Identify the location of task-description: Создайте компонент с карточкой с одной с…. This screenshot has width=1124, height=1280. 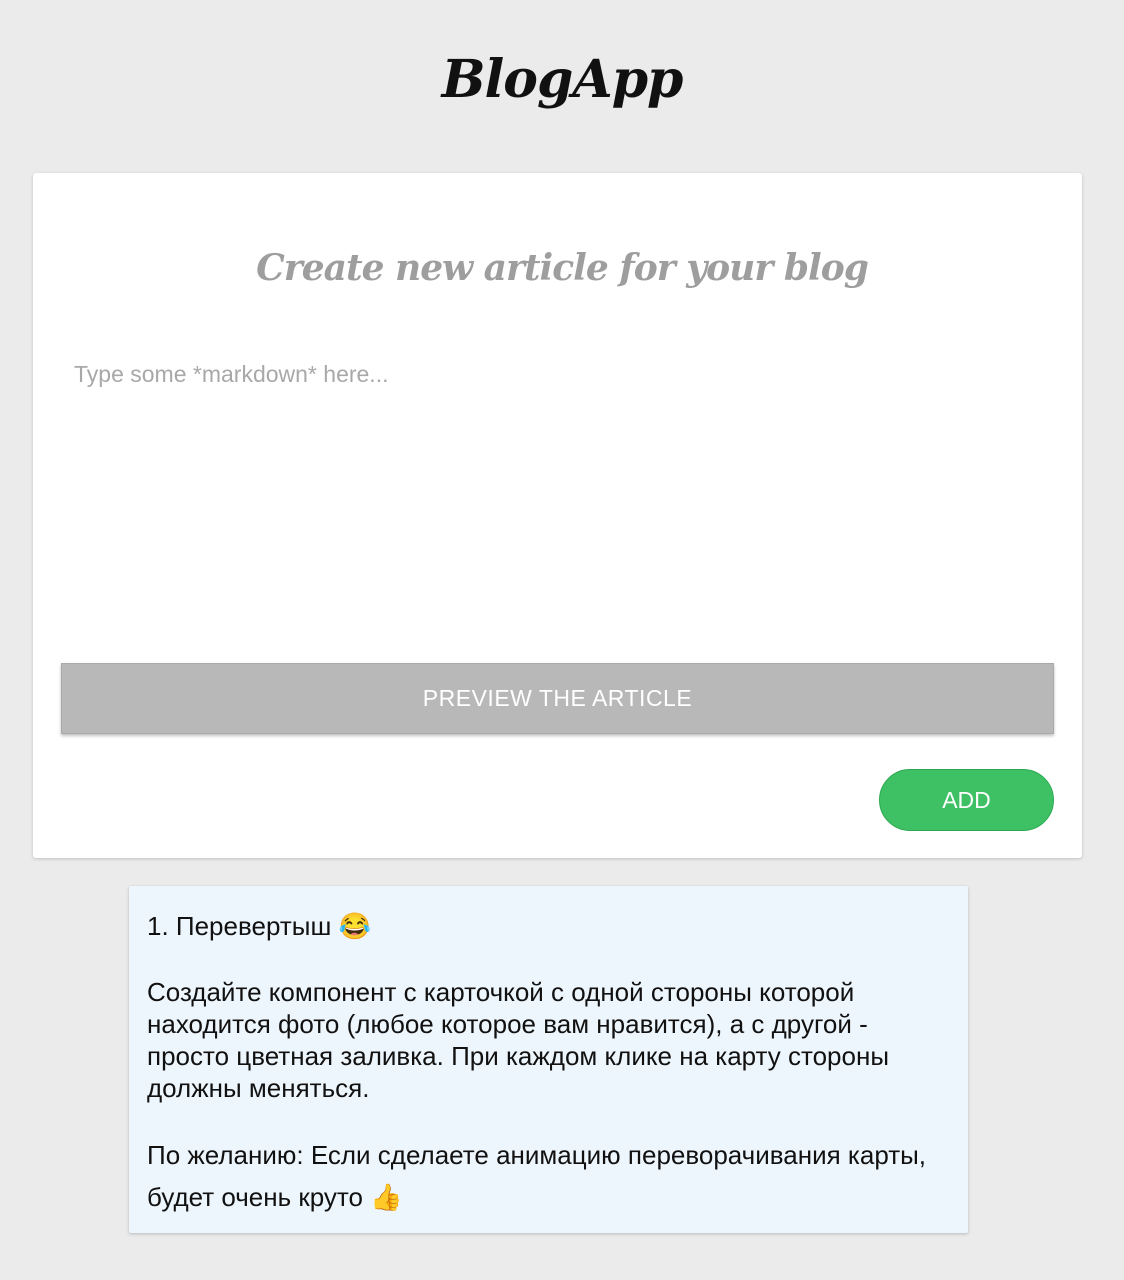
(518, 1040).